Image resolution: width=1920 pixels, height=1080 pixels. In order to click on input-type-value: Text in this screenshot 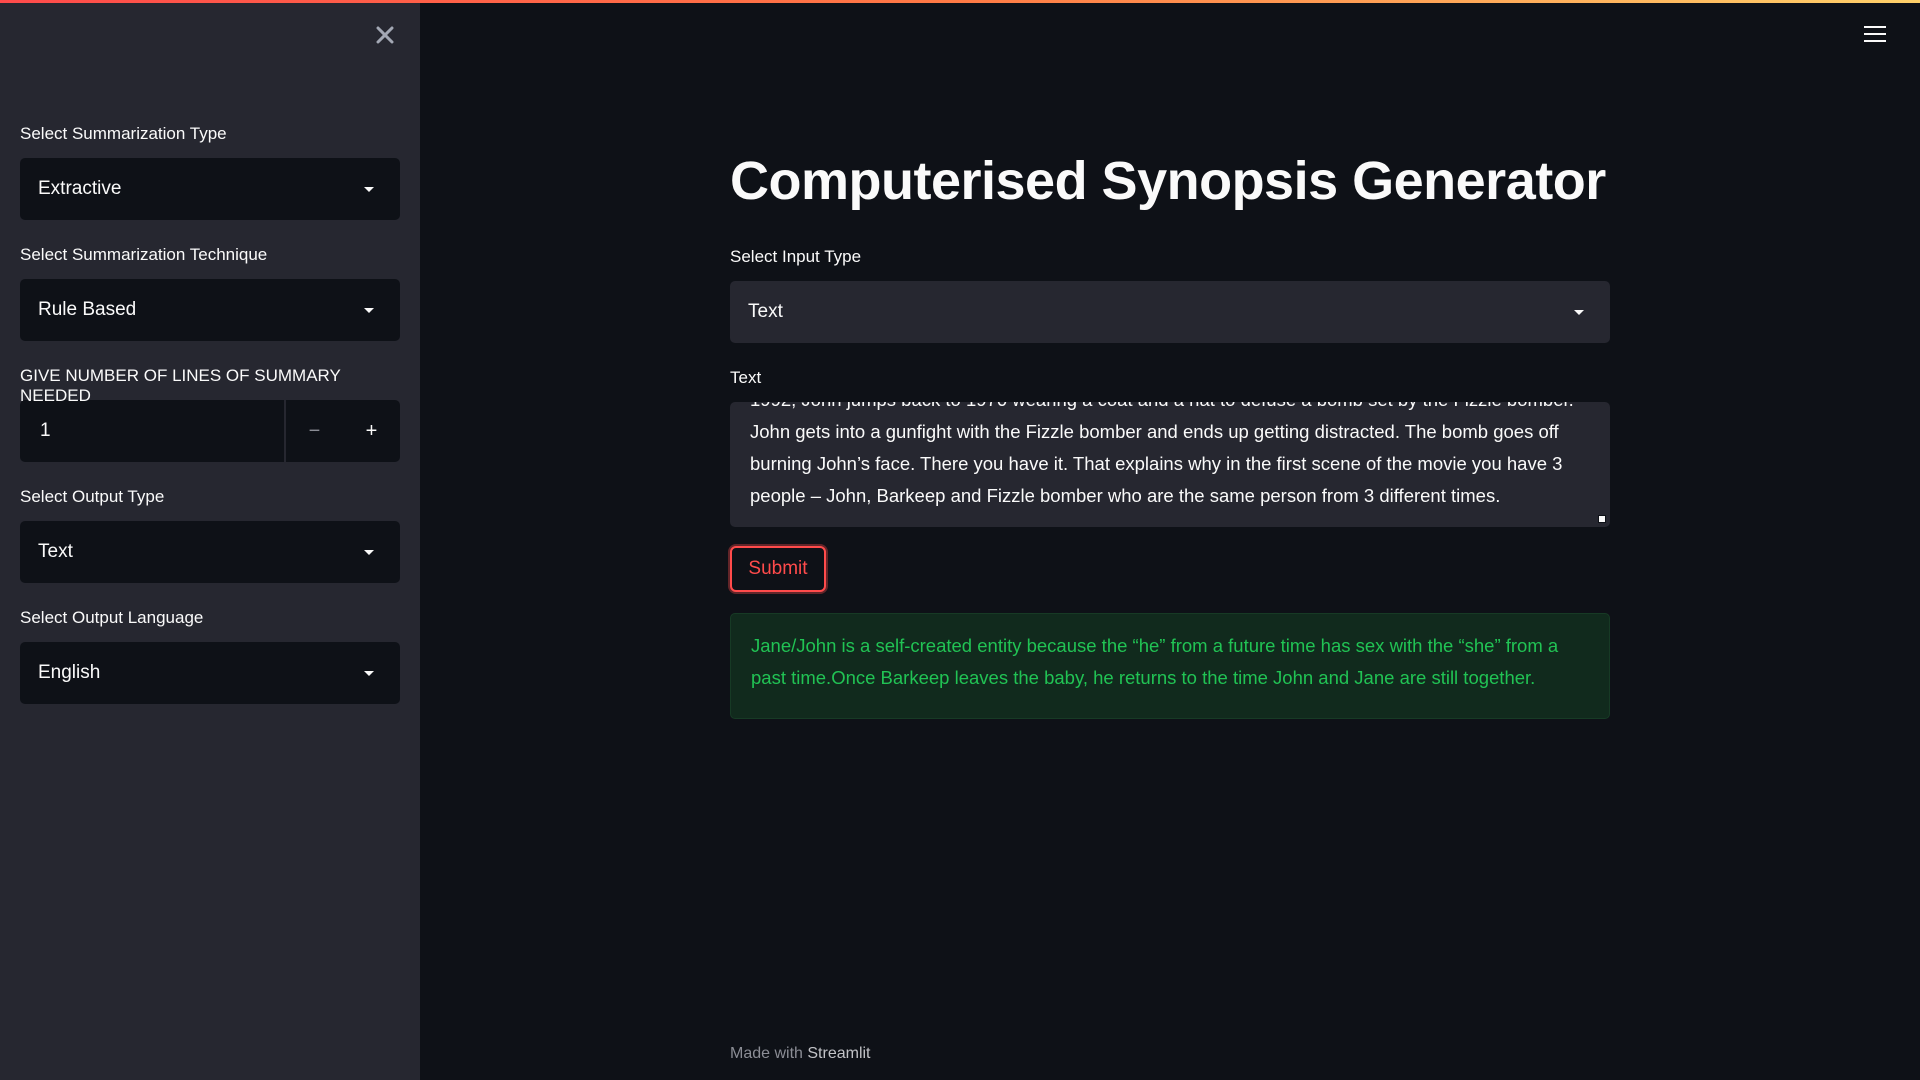, I will do `click(765, 311)`.